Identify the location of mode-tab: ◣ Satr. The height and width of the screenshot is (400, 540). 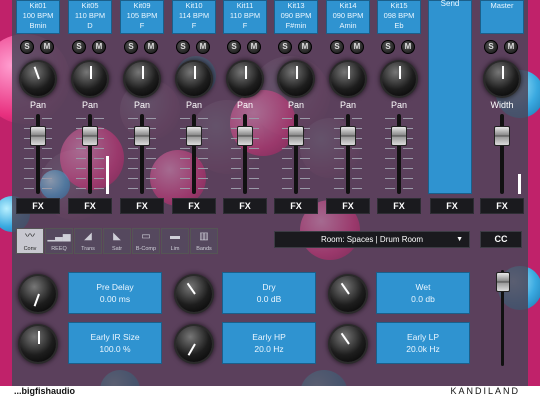
(117, 241).